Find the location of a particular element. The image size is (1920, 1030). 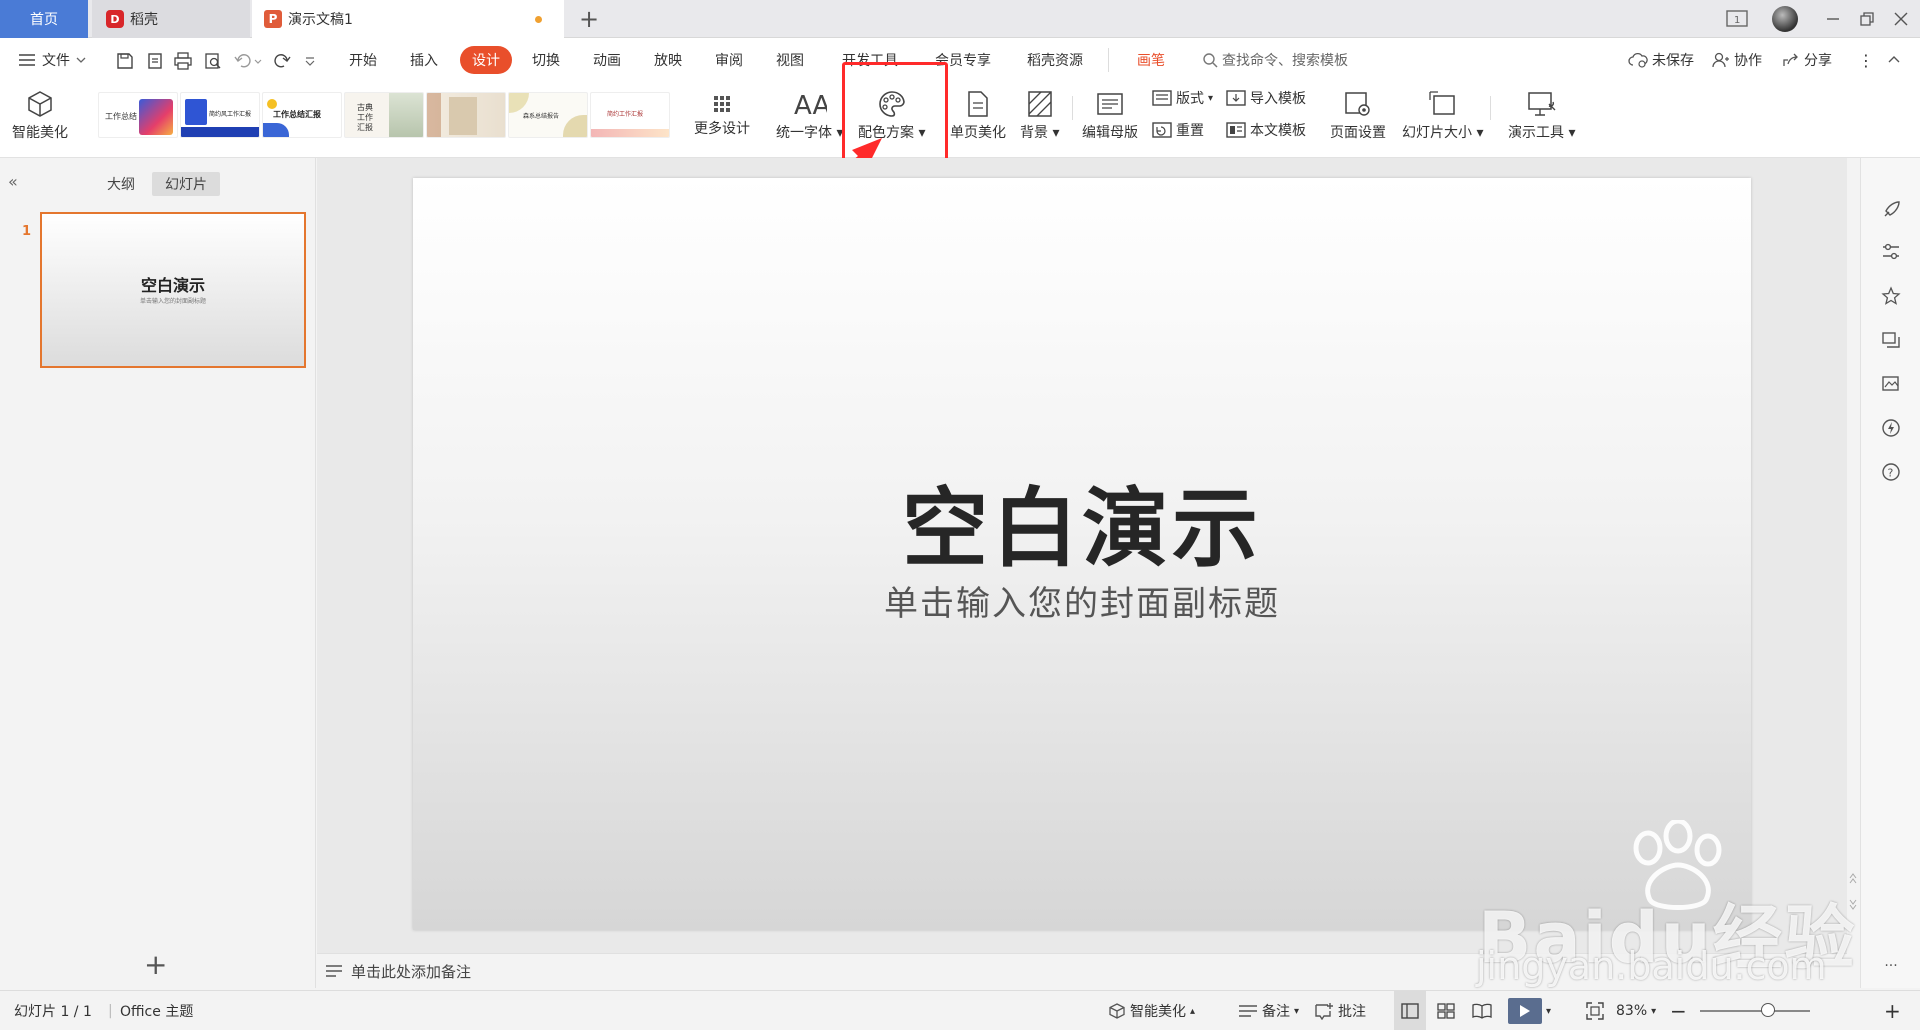

template-thumb-7: 简约工作汇报 is located at coordinates (630, 115).